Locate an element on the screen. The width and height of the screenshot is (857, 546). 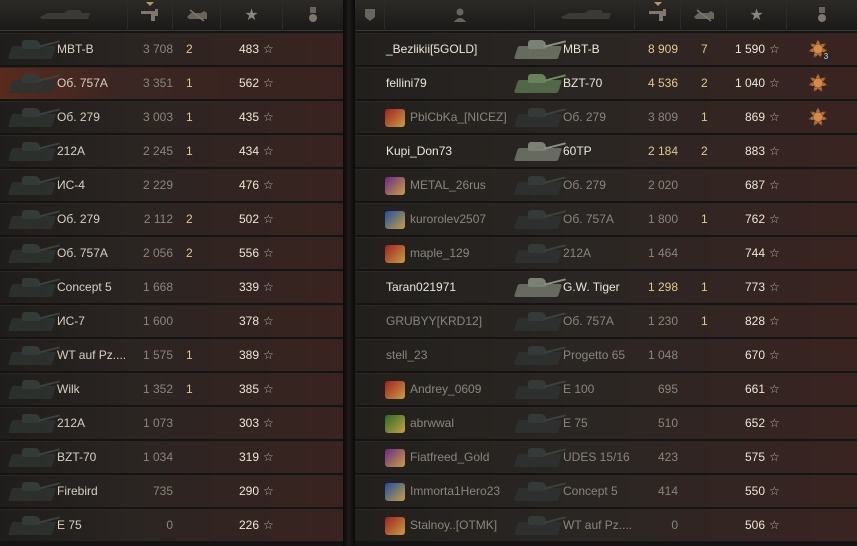
left-player-row: Об. 757А 3 351 1 562 ☆ is located at coordinates (171, 83).